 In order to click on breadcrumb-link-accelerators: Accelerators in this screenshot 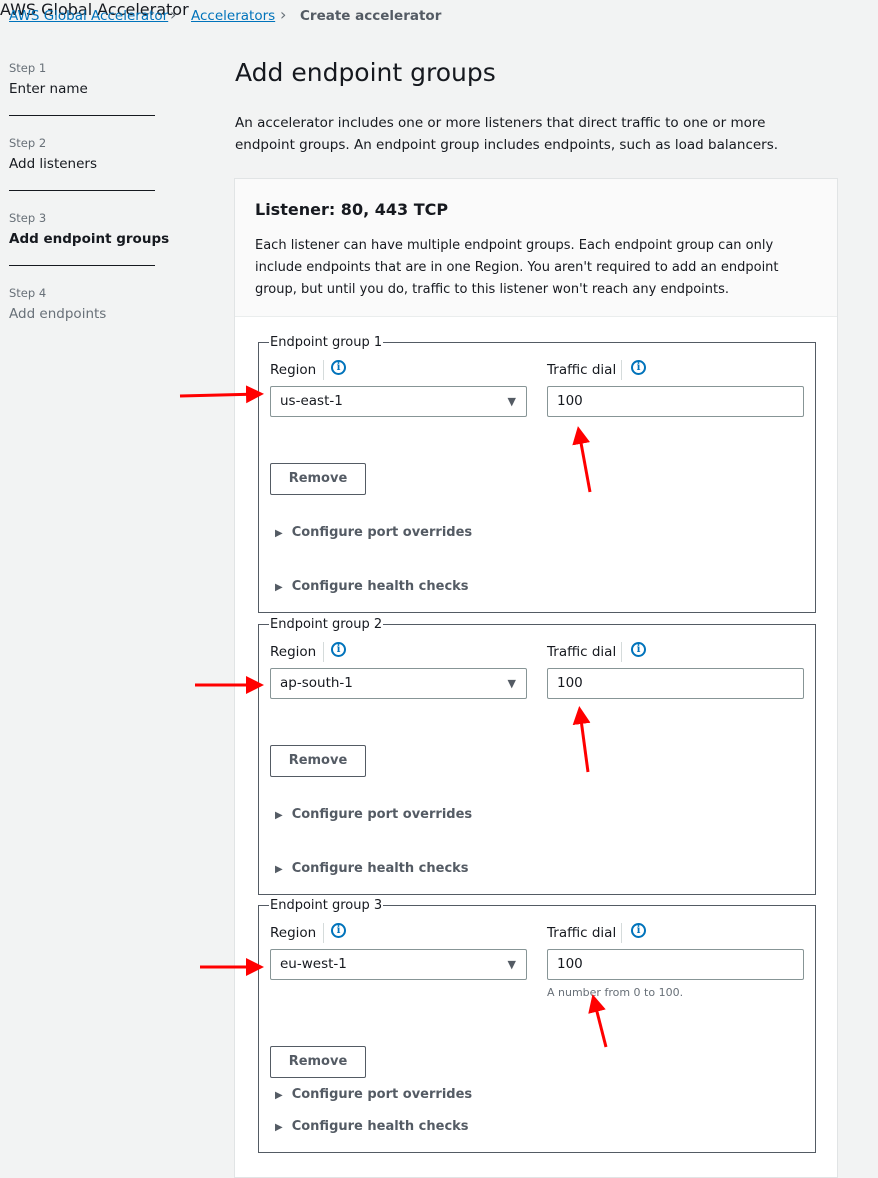, I will do `click(233, 16)`.